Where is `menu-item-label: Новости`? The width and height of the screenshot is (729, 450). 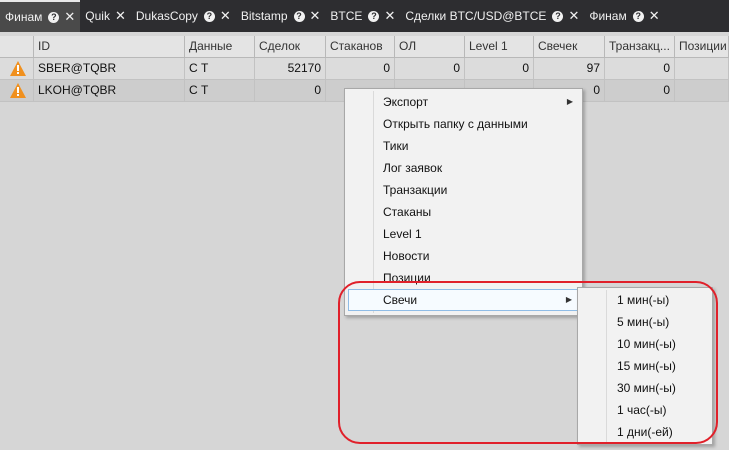
menu-item-label: Новости is located at coordinates (406, 256).